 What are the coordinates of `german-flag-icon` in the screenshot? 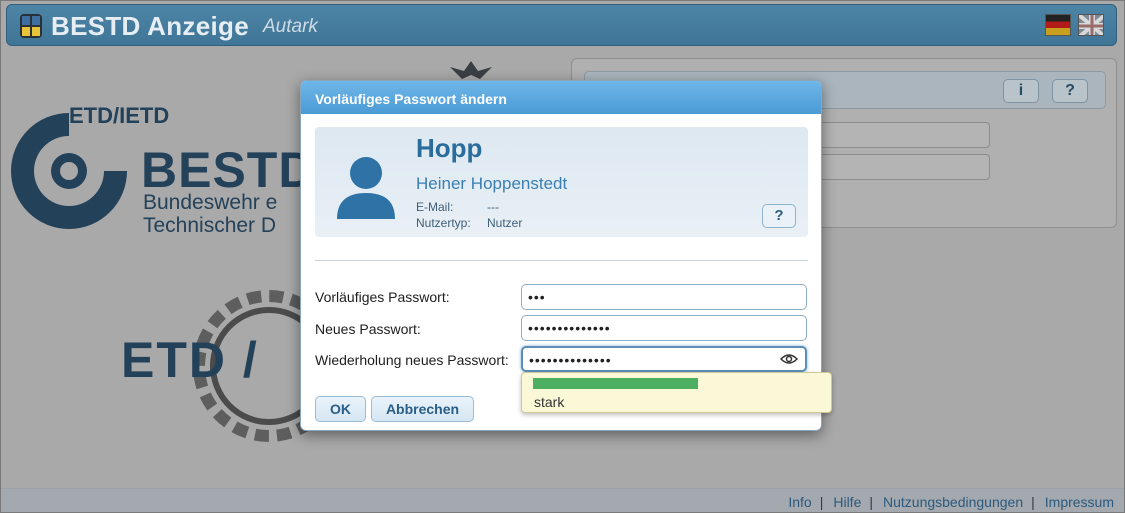 It's located at (1058, 25).